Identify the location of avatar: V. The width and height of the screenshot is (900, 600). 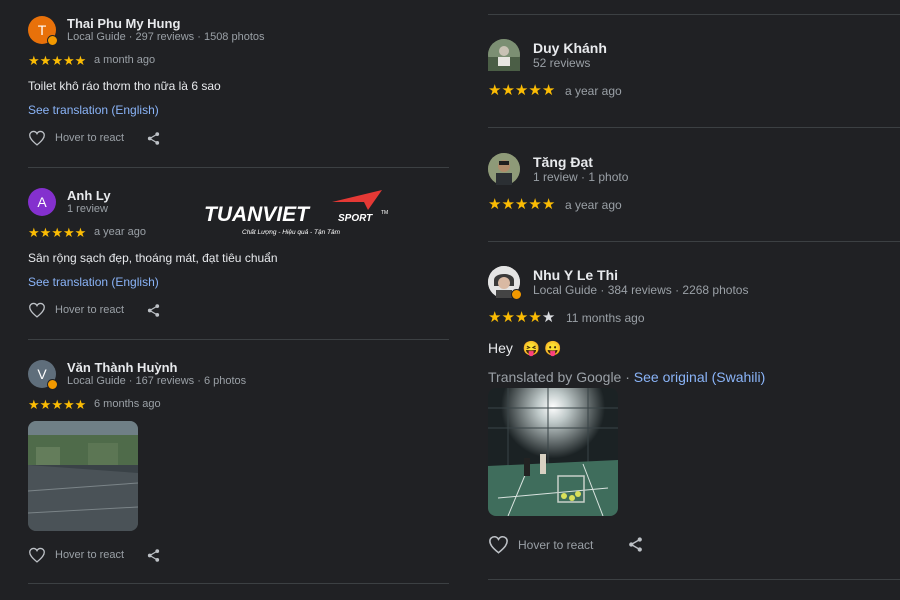
(43, 375).